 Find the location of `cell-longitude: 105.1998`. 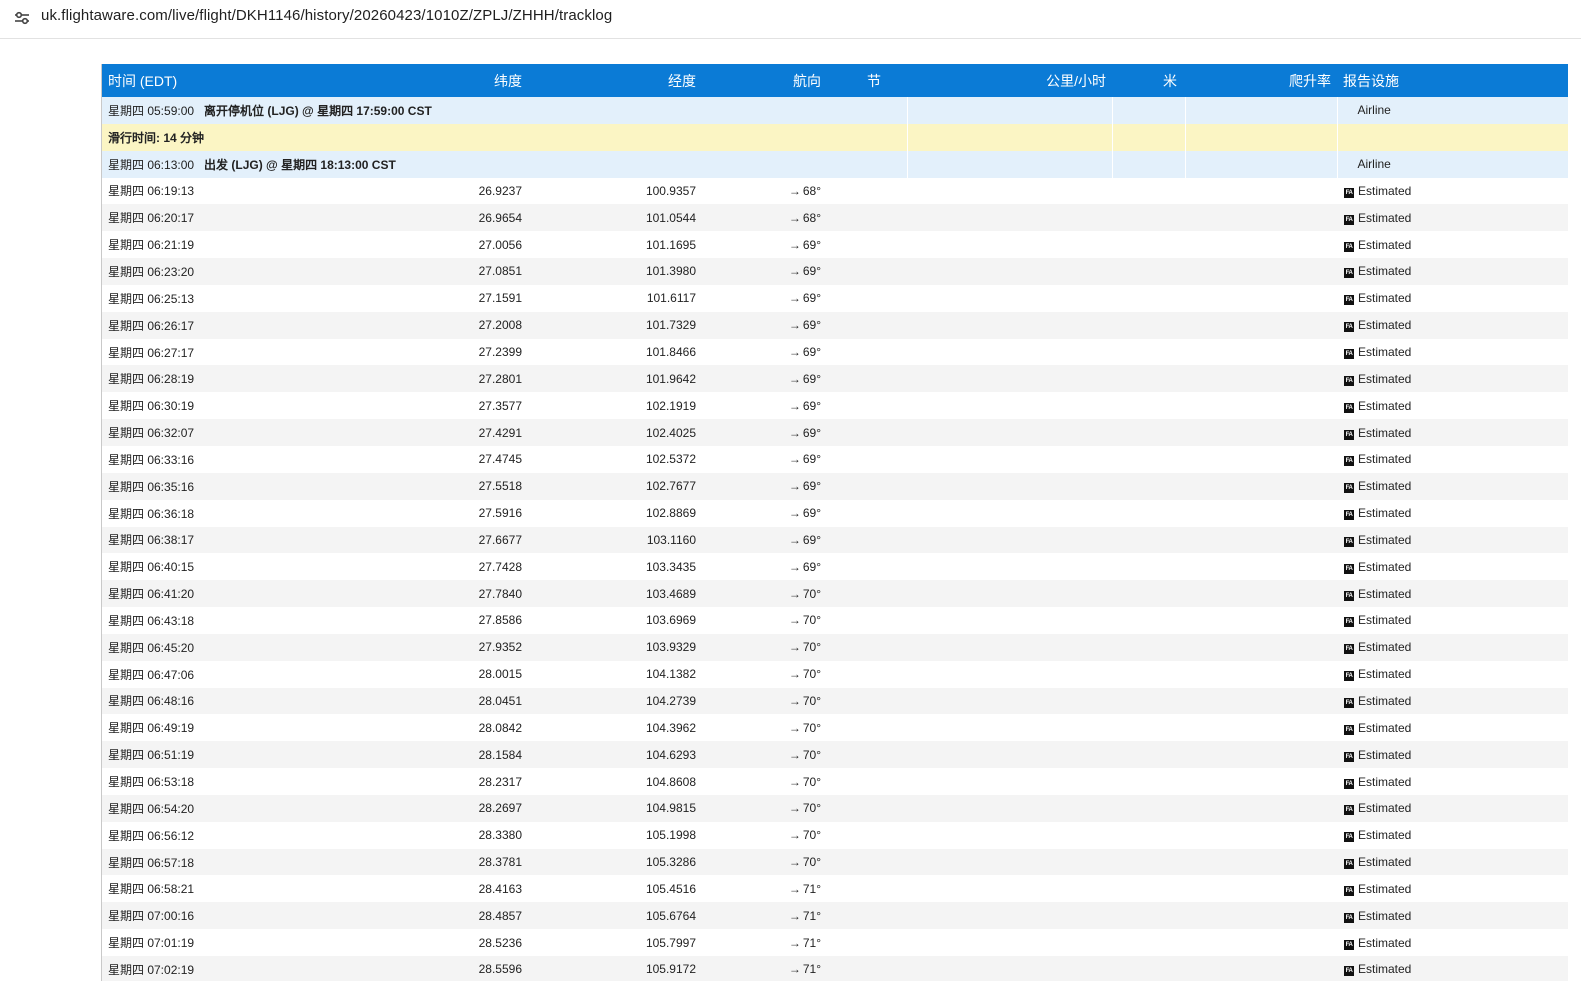

cell-longitude: 105.1998 is located at coordinates (615, 835).